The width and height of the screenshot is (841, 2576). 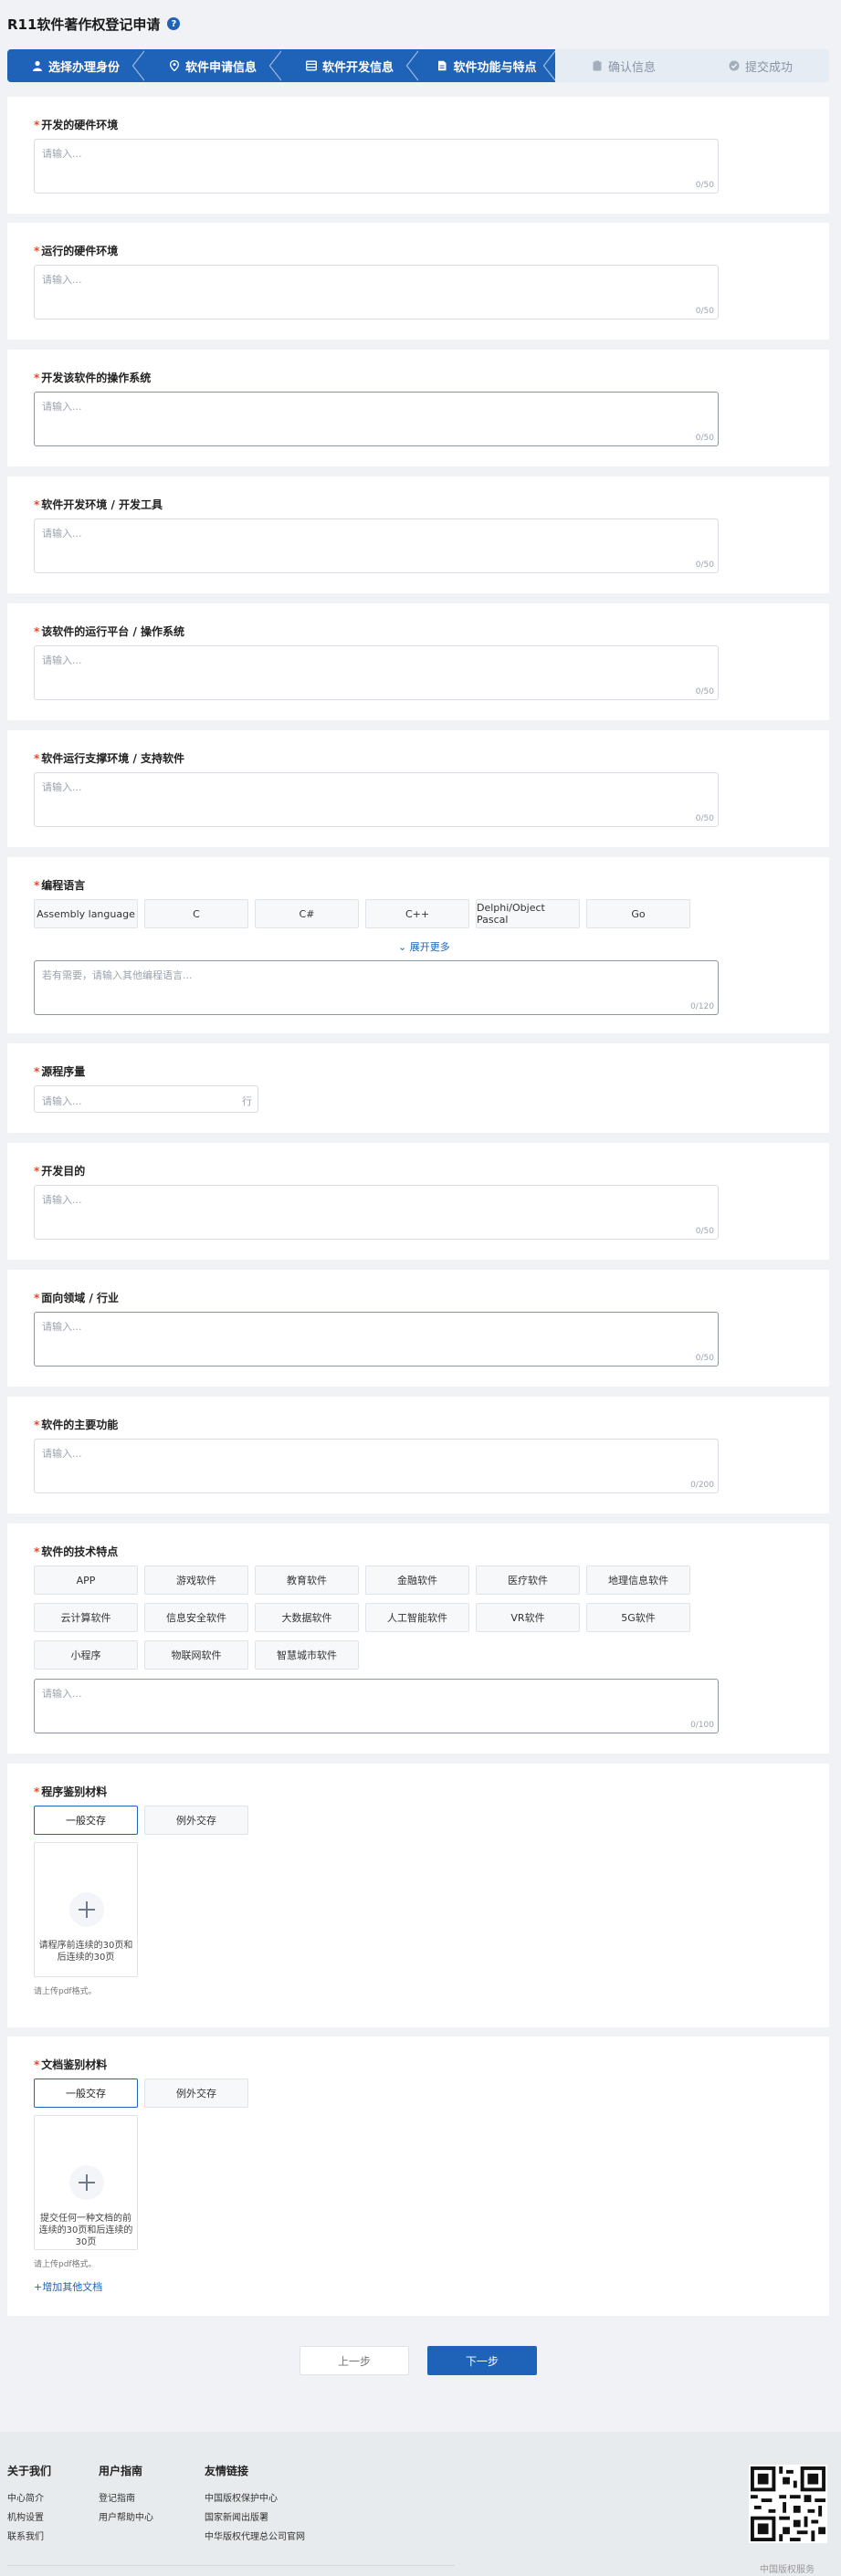 I want to click on feature-option: 教育软件, so click(x=307, y=1580).